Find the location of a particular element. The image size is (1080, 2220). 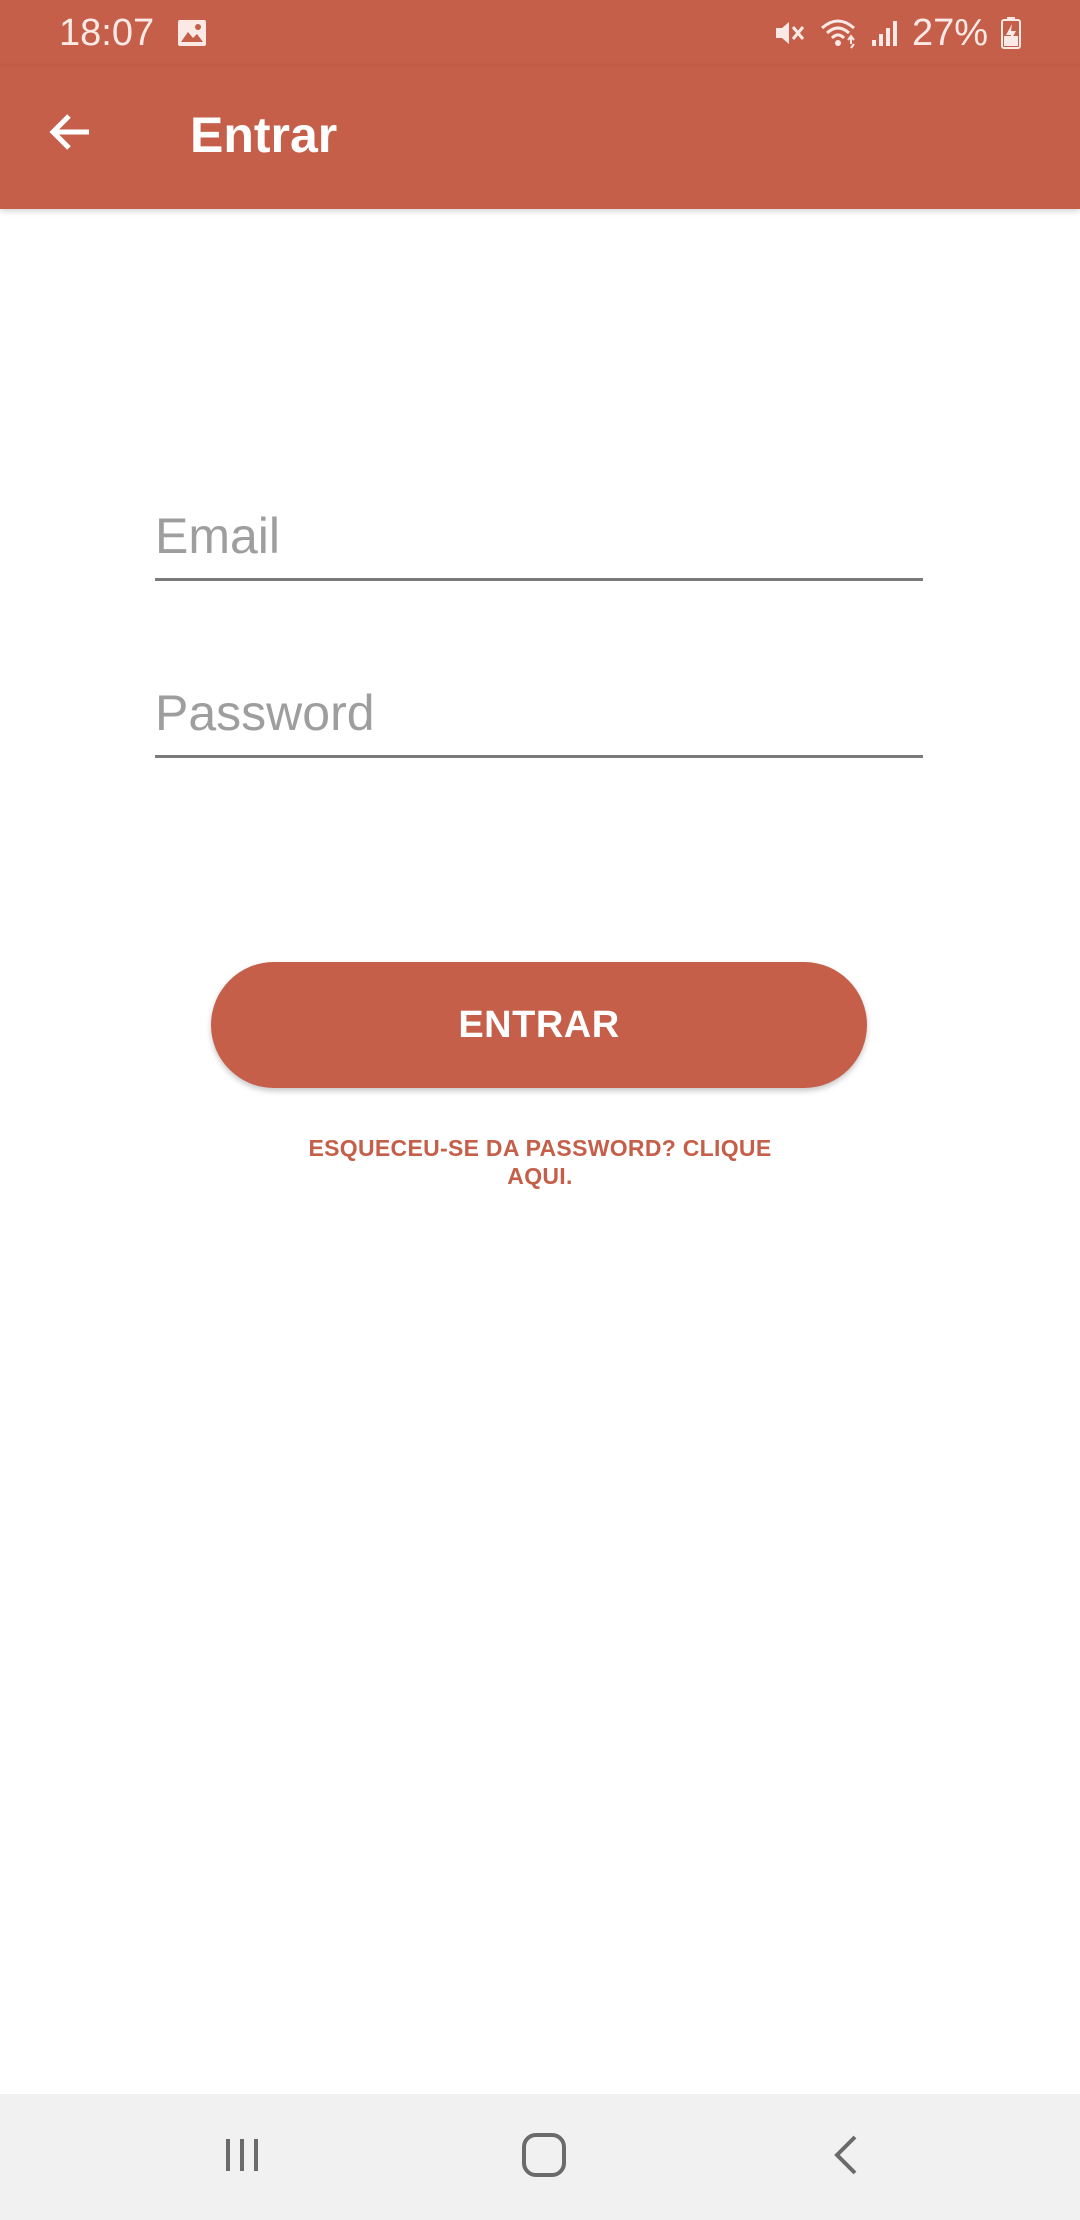

status-icons: 27% is located at coordinates (897, 33).